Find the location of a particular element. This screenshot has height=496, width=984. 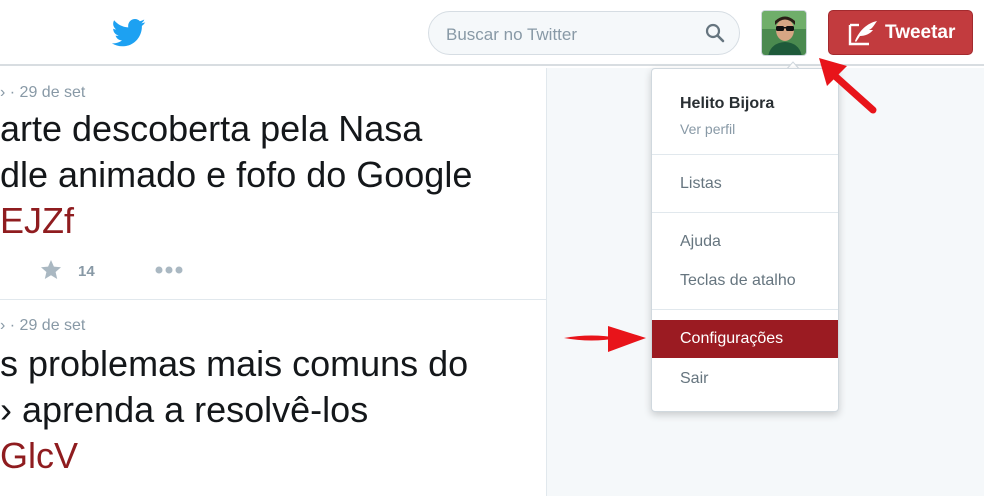

favorite-star-icon is located at coordinates (51, 270).